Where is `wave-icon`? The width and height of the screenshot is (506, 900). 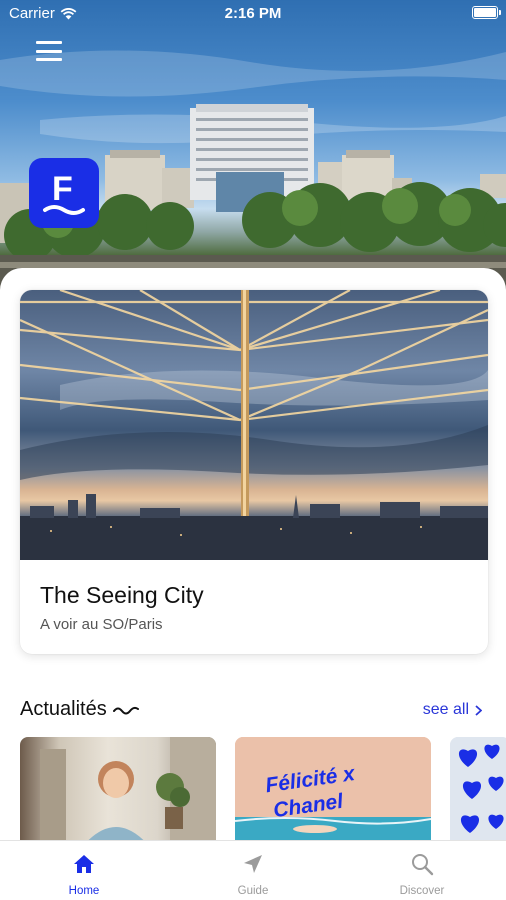 wave-icon is located at coordinates (125, 710).